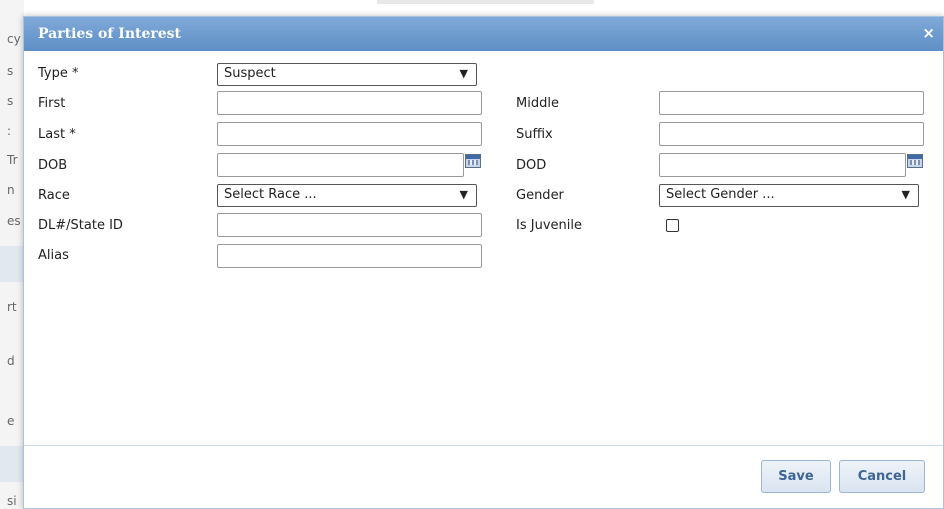 This screenshot has height=509, width=944. What do you see at coordinates (11, 421) in the screenshot?
I see `background-text: e` at bounding box center [11, 421].